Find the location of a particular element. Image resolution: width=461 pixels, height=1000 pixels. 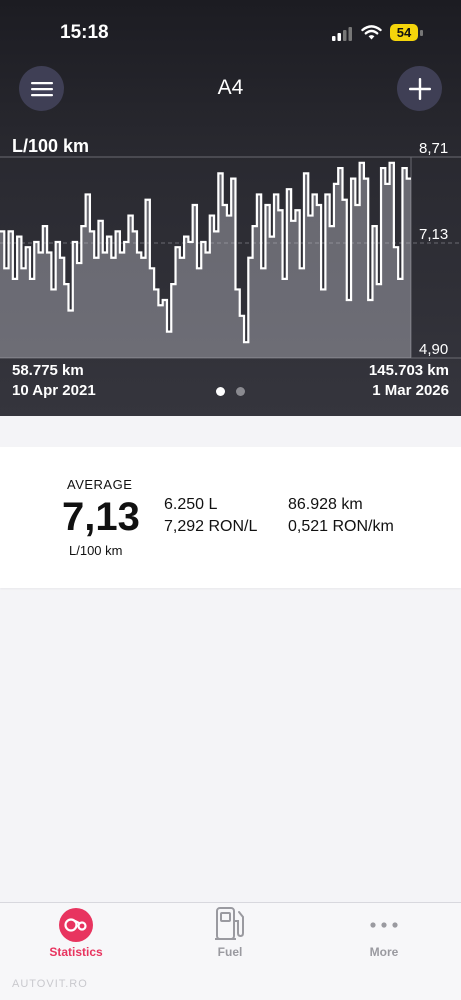

tab-more-label: More is located at coordinates (384, 952).